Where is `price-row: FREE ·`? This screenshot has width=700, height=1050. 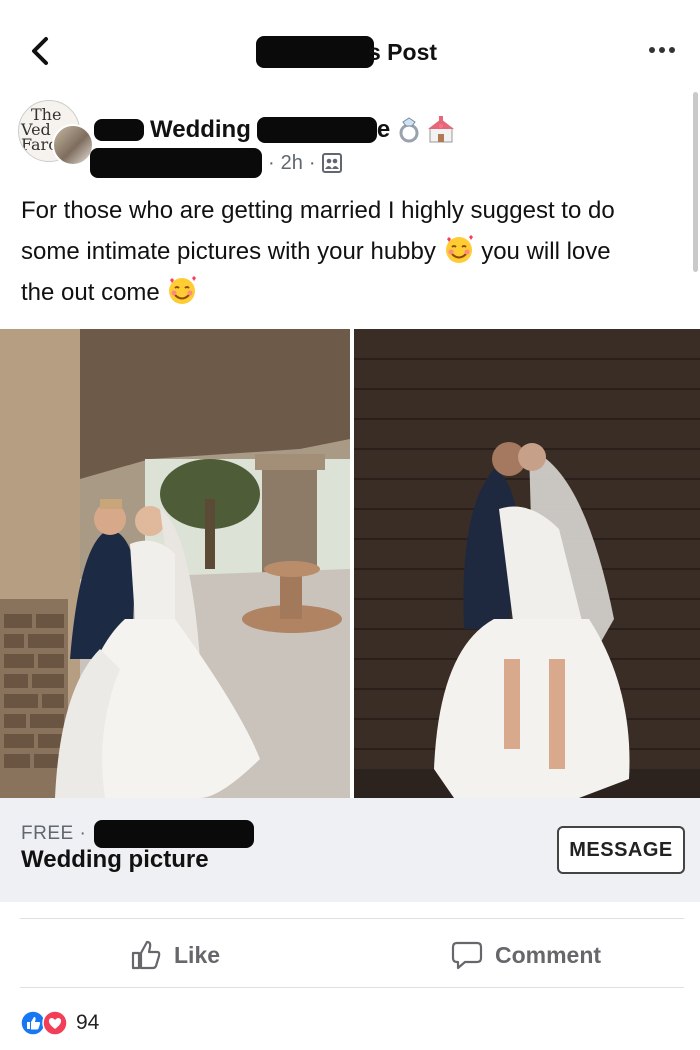 price-row: FREE · is located at coordinates (138, 834).